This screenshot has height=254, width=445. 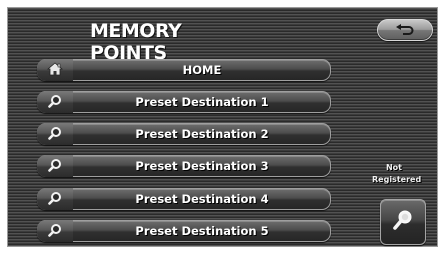 I want to click on menu-item-label: Preset Destination 3, so click(x=202, y=166).